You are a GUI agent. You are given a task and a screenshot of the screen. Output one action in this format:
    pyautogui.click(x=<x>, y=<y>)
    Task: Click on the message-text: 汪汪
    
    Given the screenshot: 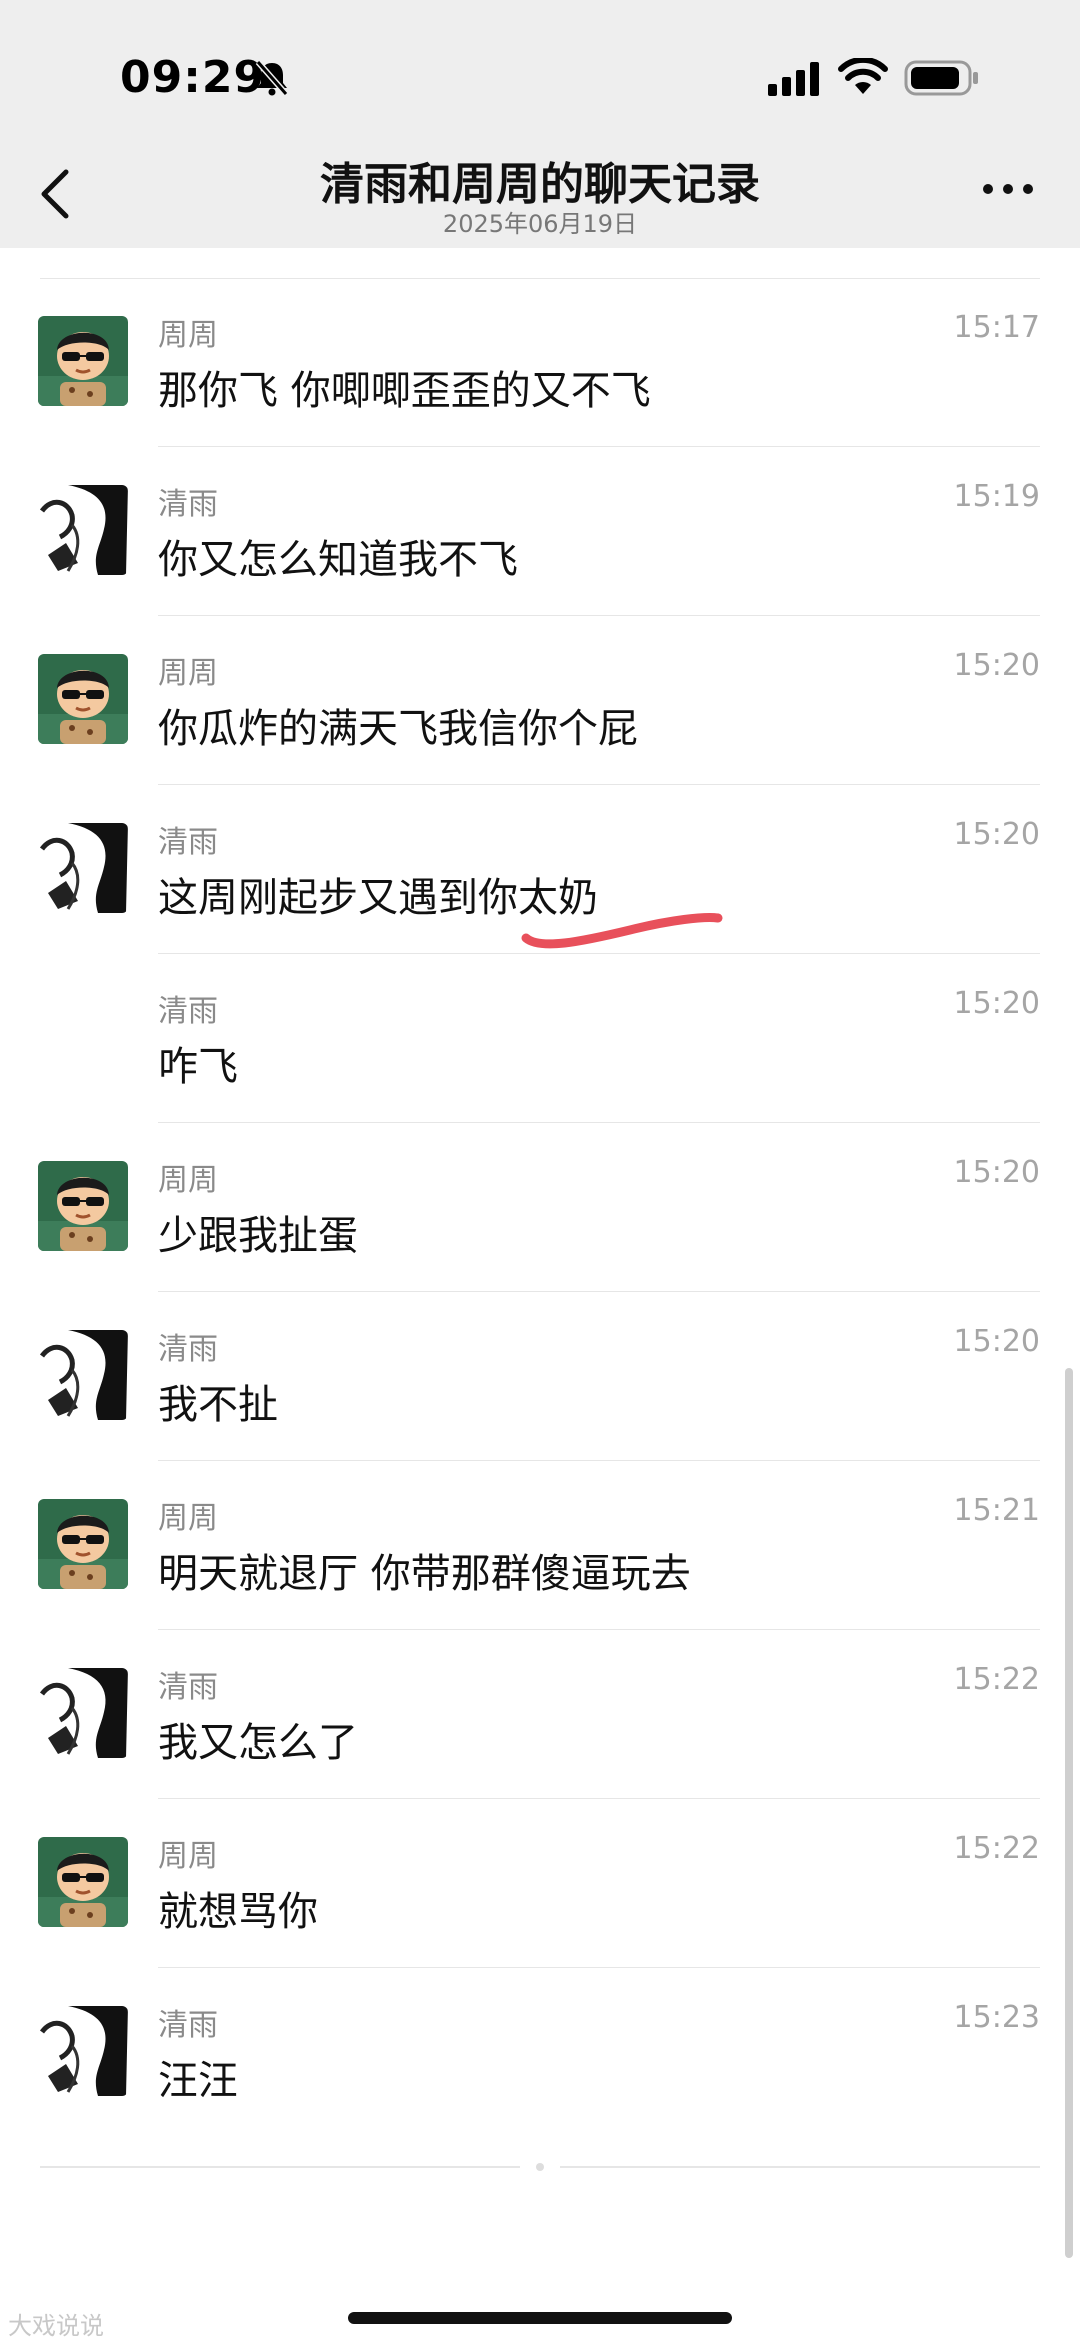 What is the action you would take?
    pyautogui.click(x=198, y=2081)
    